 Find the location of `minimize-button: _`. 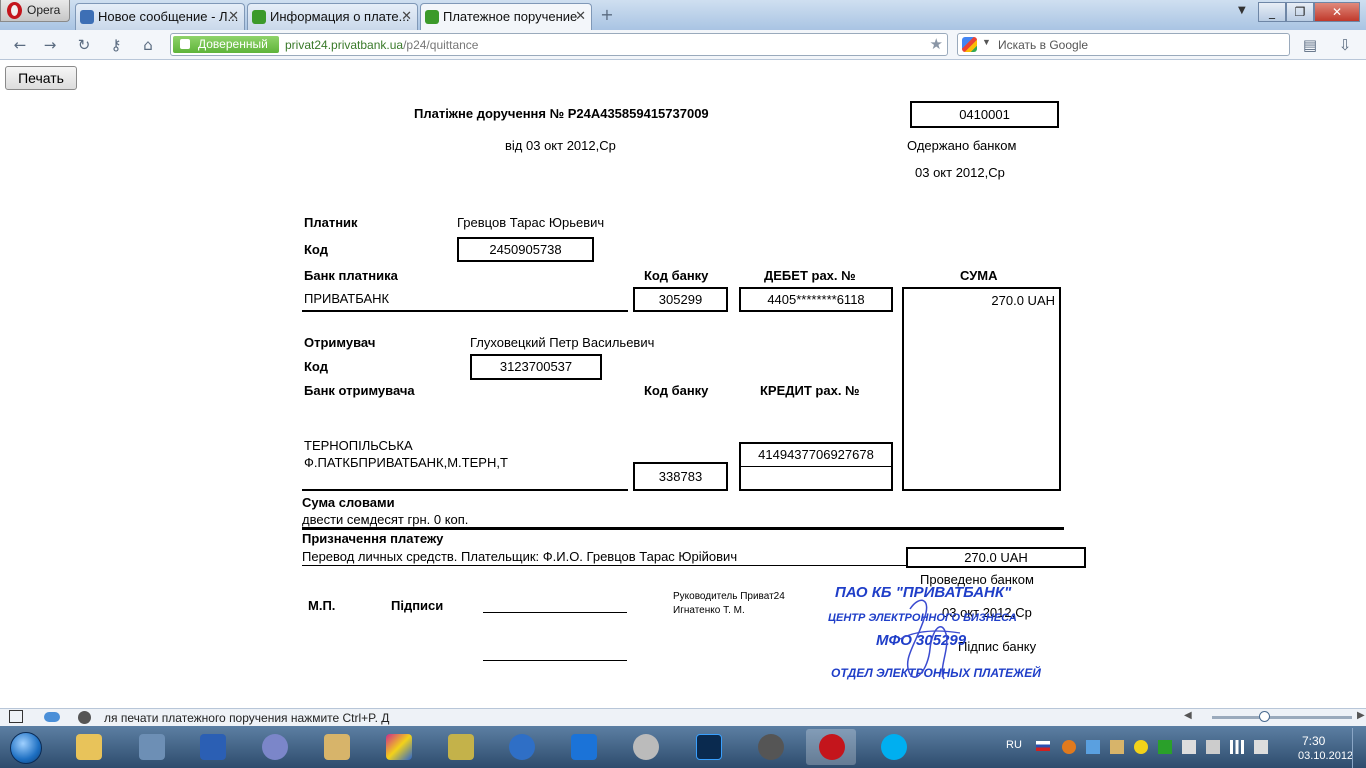

minimize-button: _ is located at coordinates (1272, 12).